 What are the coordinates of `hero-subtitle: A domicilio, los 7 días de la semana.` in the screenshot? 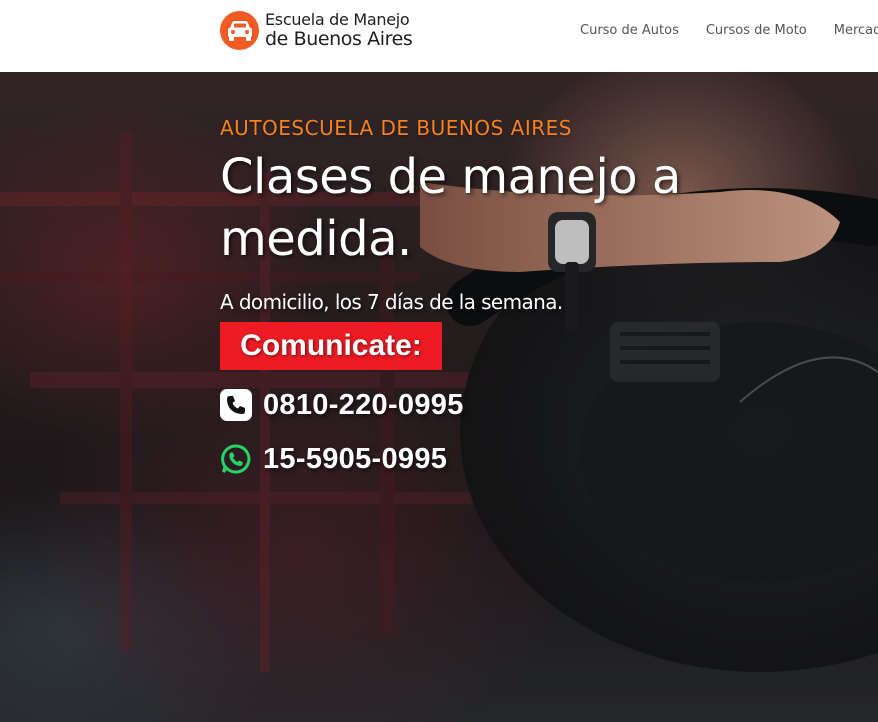 It's located at (391, 302).